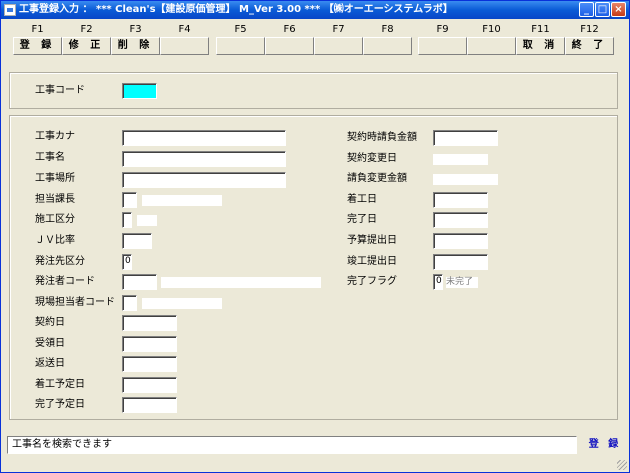 This screenshot has width=630, height=473. Describe the element at coordinates (147, 220) in the screenshot. I see `construction-type-name-display` at that location.